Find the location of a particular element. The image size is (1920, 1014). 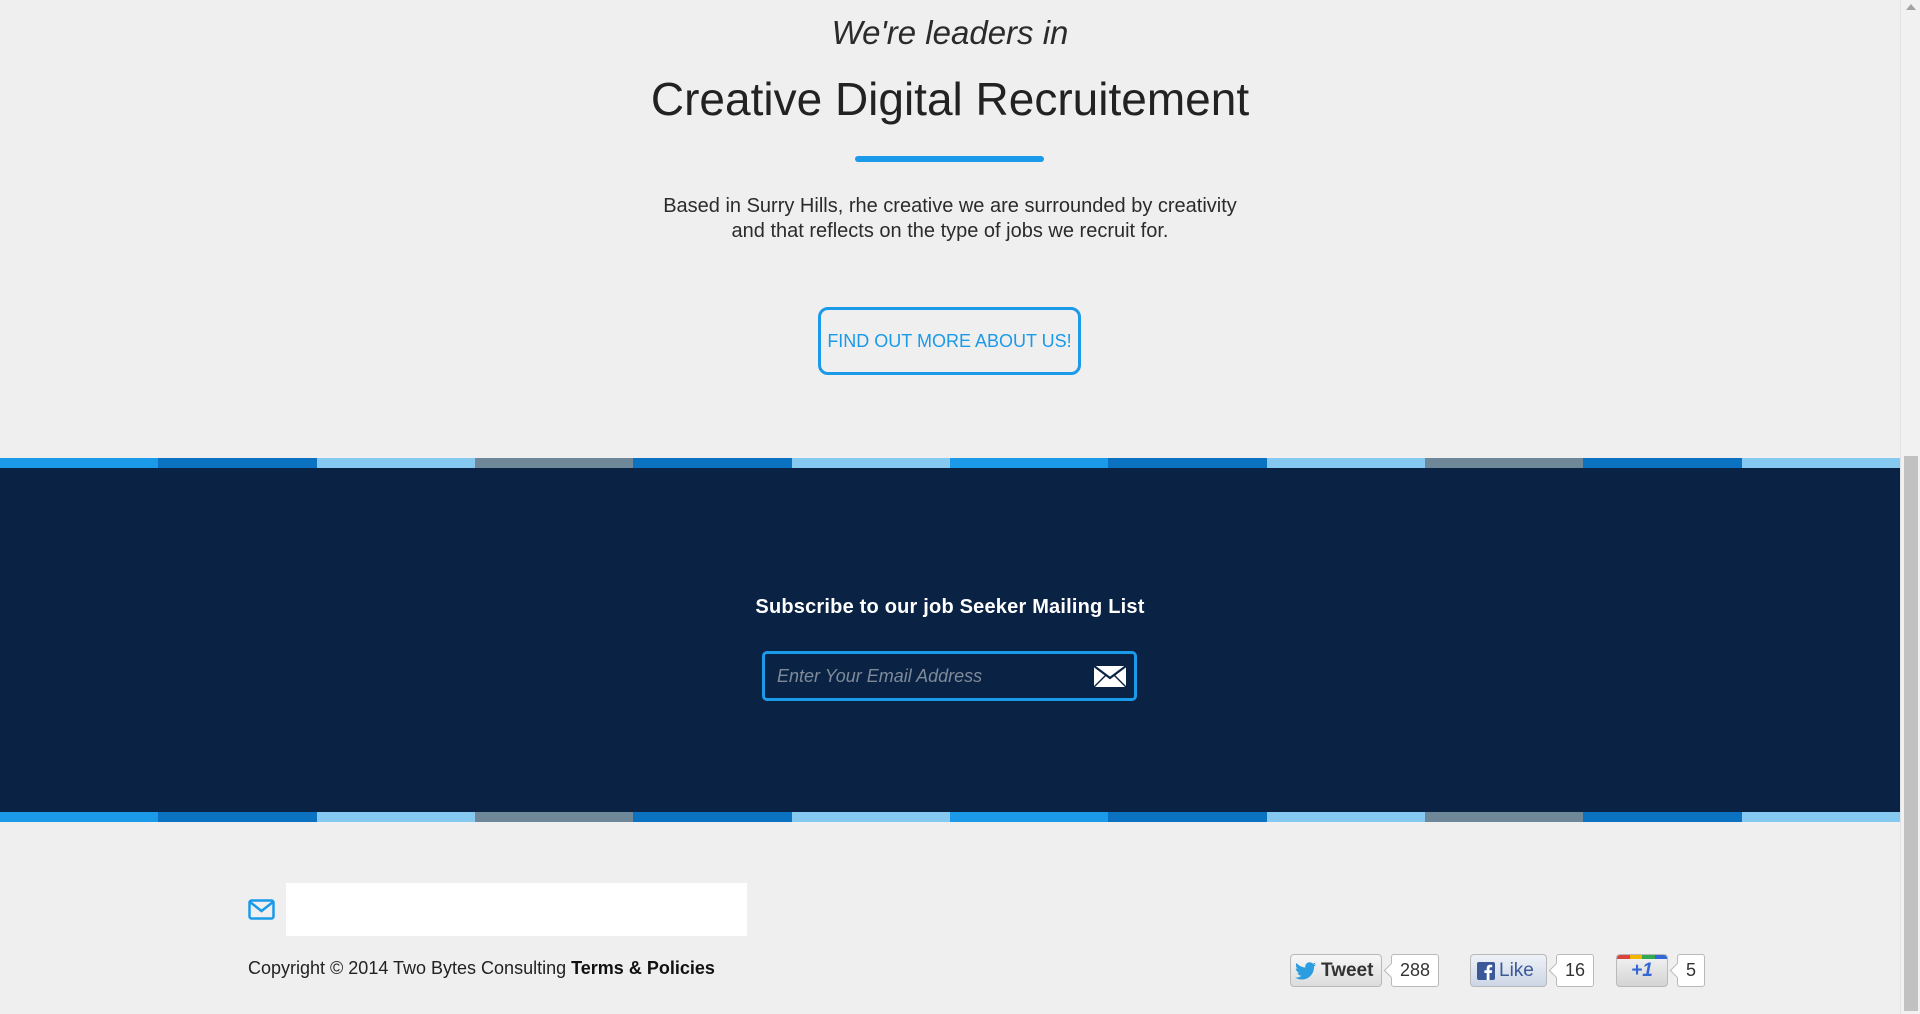

tweet-button: Tweet is located at coordinates (1336, 970).